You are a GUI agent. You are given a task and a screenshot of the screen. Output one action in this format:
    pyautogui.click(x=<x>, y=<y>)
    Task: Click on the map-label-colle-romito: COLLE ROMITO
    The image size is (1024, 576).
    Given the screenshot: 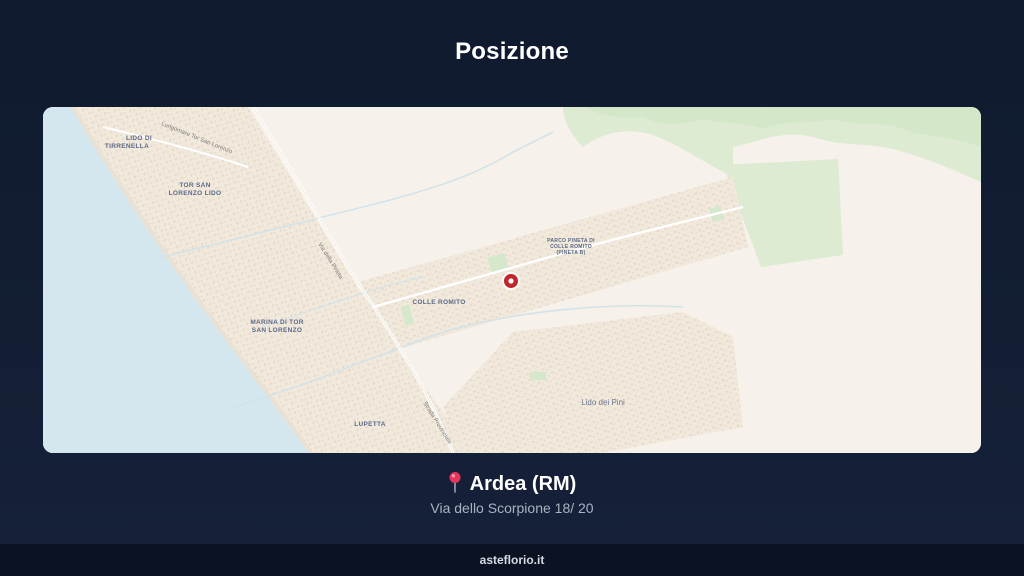 What is the action you would take?
    pyautogui.click(x=438, y=302)
    